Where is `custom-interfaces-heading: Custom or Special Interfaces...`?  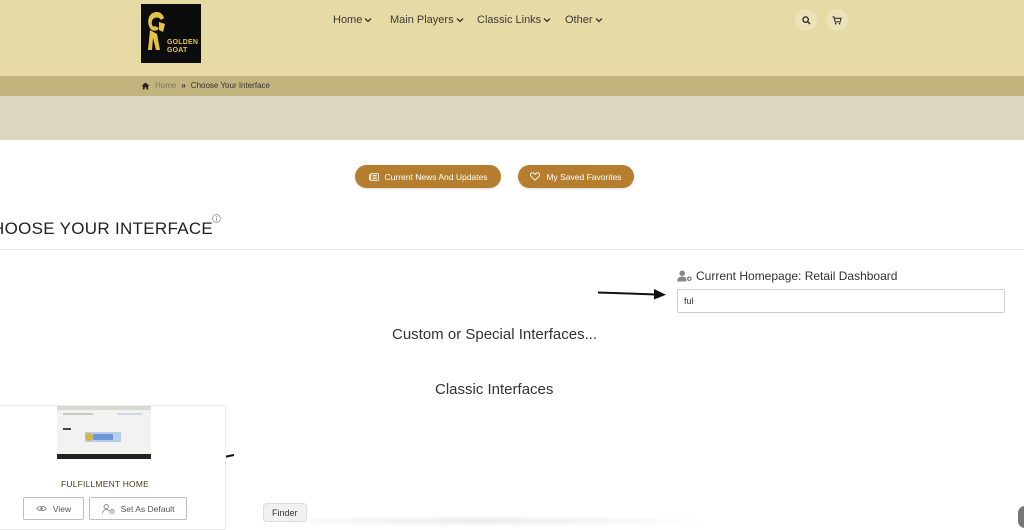 custom-interfaces-heading: Custom or Special Interfaces... is located at coordinates (495, 334).